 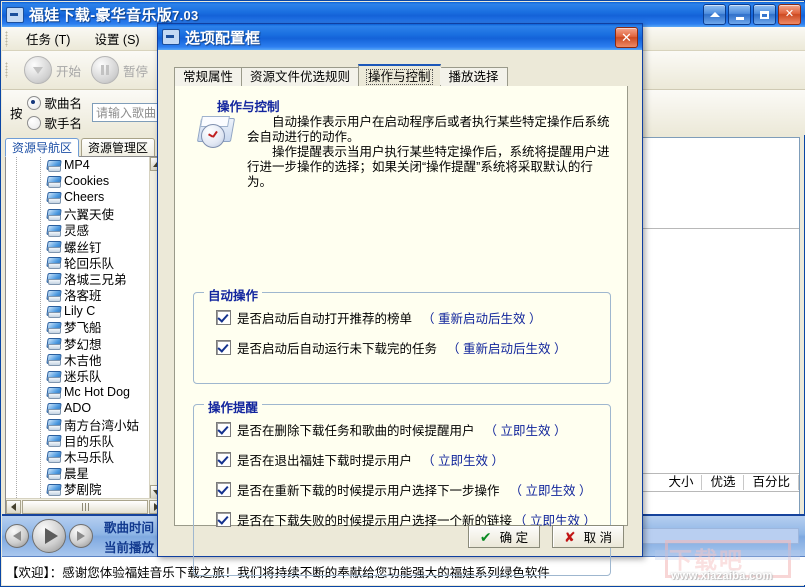 What do you see at coordinates (739, 18) in the screenshot?
I see `minimize-icon` at bounding box center [739, 18].